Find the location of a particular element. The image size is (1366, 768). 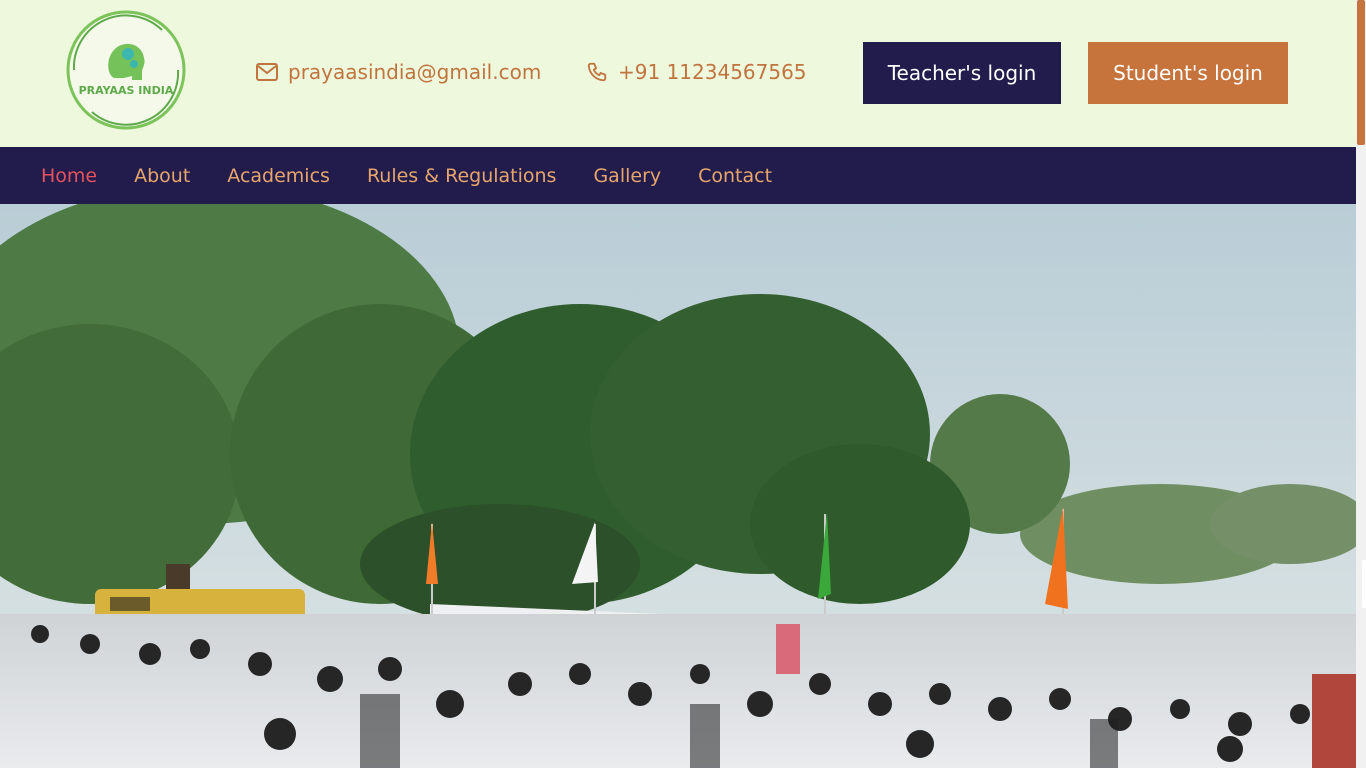

phone-contact: +91 11234567565 is located at coordinates (696, 72).